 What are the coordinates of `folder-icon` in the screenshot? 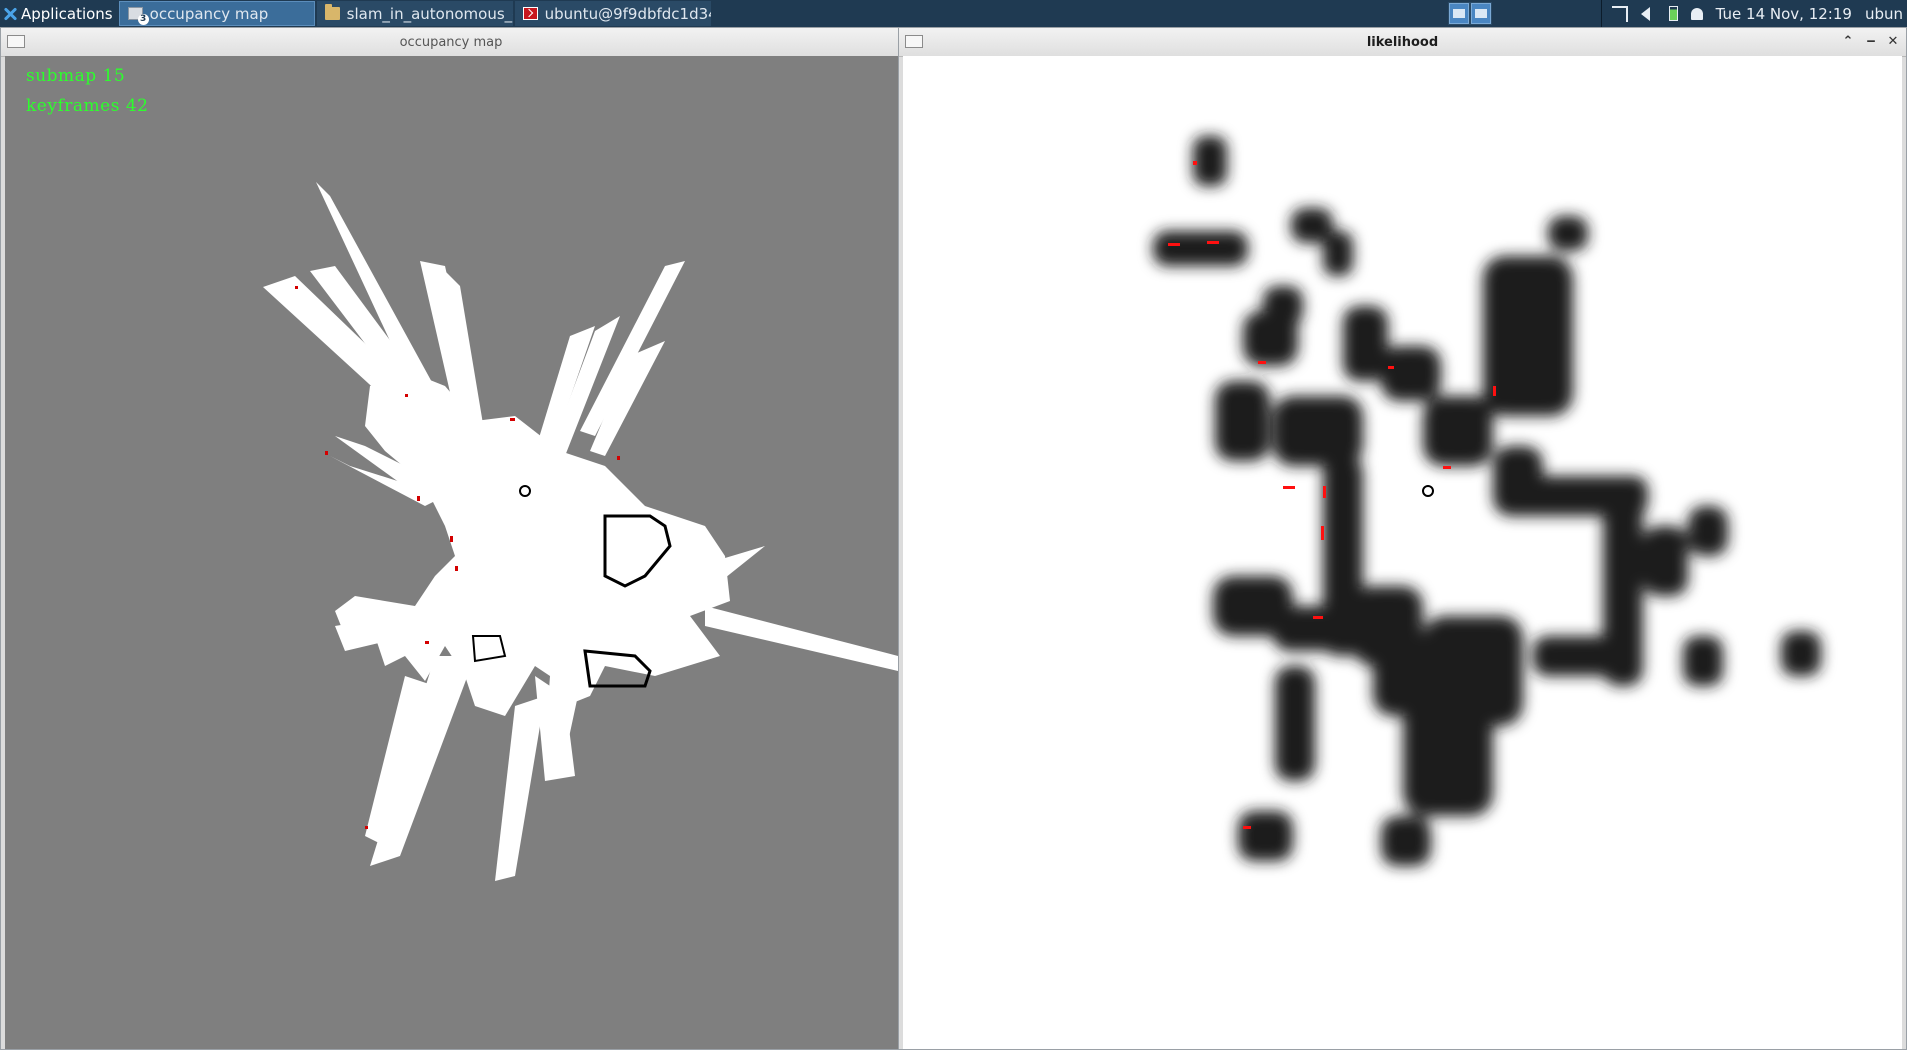 It's located at (332, 12).